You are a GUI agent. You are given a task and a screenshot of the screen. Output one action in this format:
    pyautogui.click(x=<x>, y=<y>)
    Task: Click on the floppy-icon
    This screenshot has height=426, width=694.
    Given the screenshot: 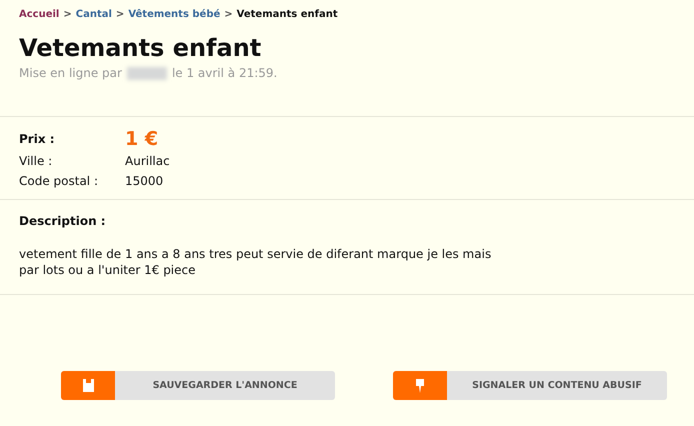 What is the action you would take?
    pyautogui.click(x=88, y=385)
    